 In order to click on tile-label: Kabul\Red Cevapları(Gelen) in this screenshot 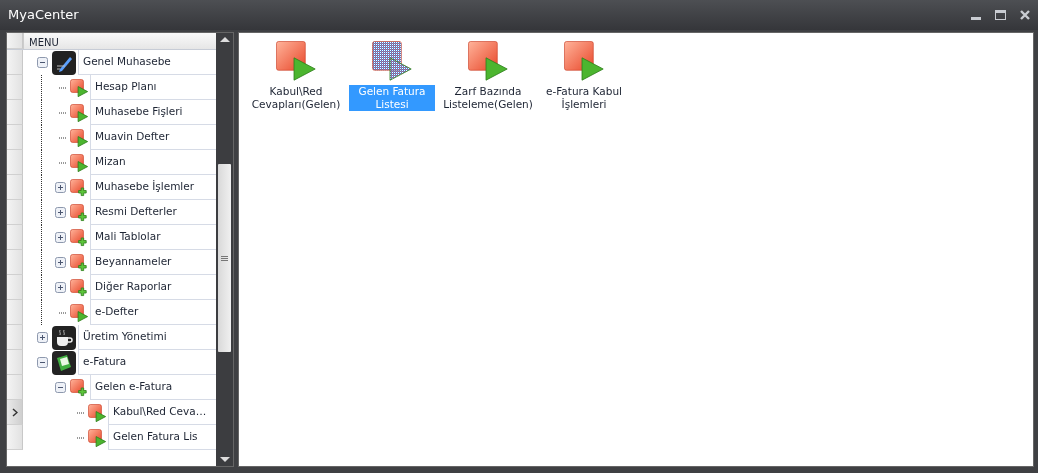, I will do `click(296, 98)`.